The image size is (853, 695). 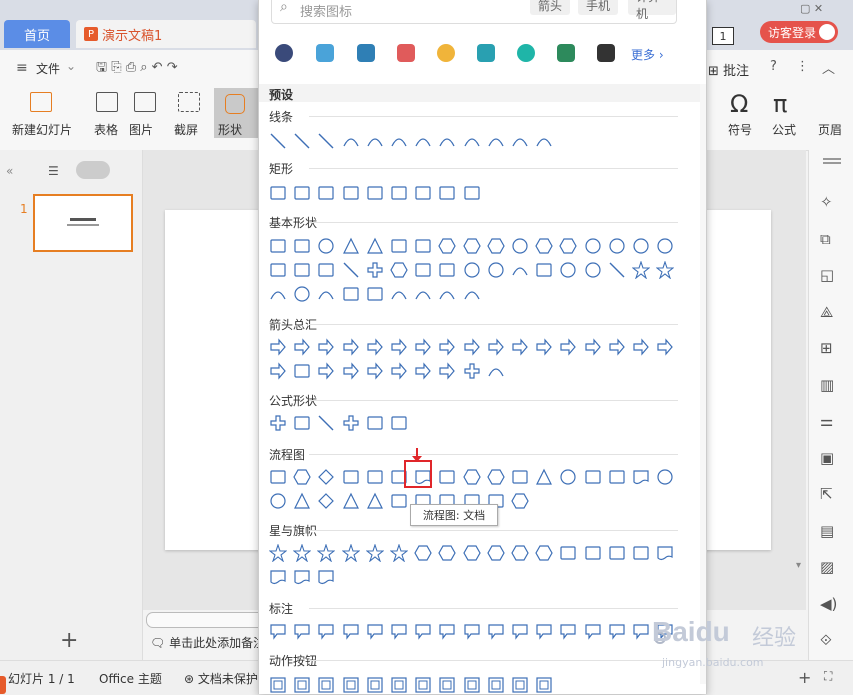 I want to click on panel-scrollbar, so click(x=703, y=384).